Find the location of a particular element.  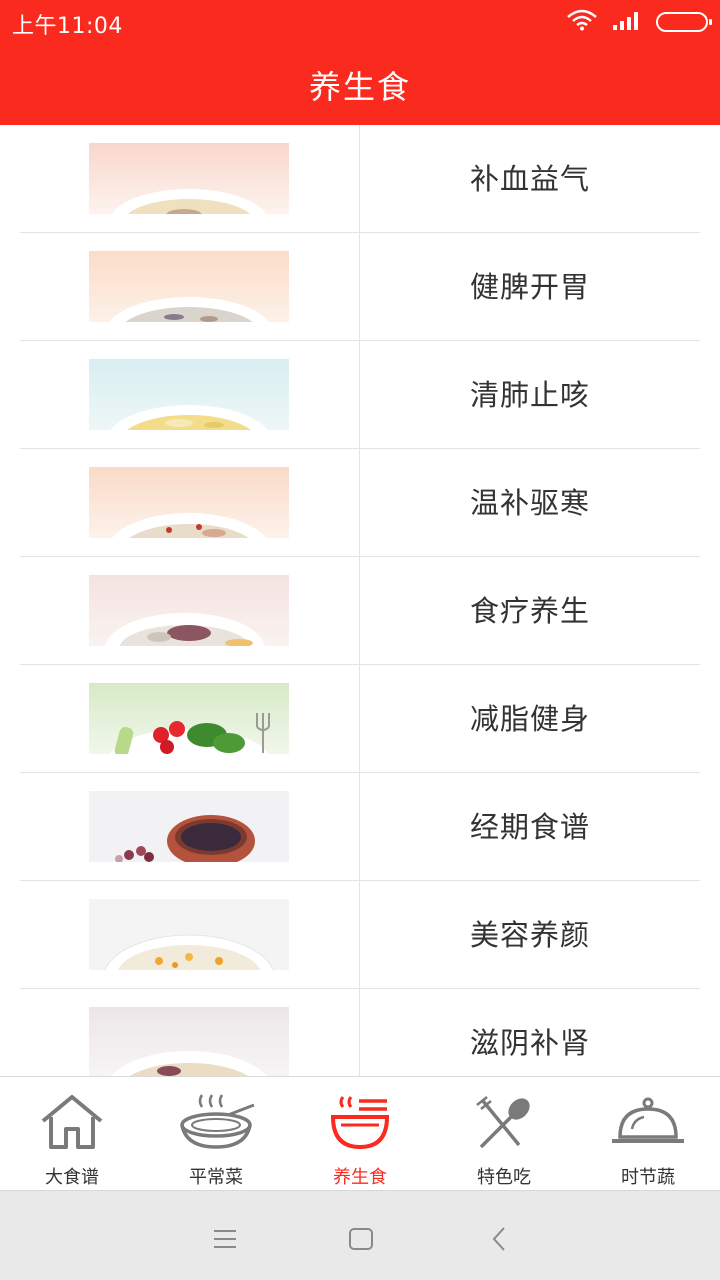

signal-icon is located at coordinates (627, 22).